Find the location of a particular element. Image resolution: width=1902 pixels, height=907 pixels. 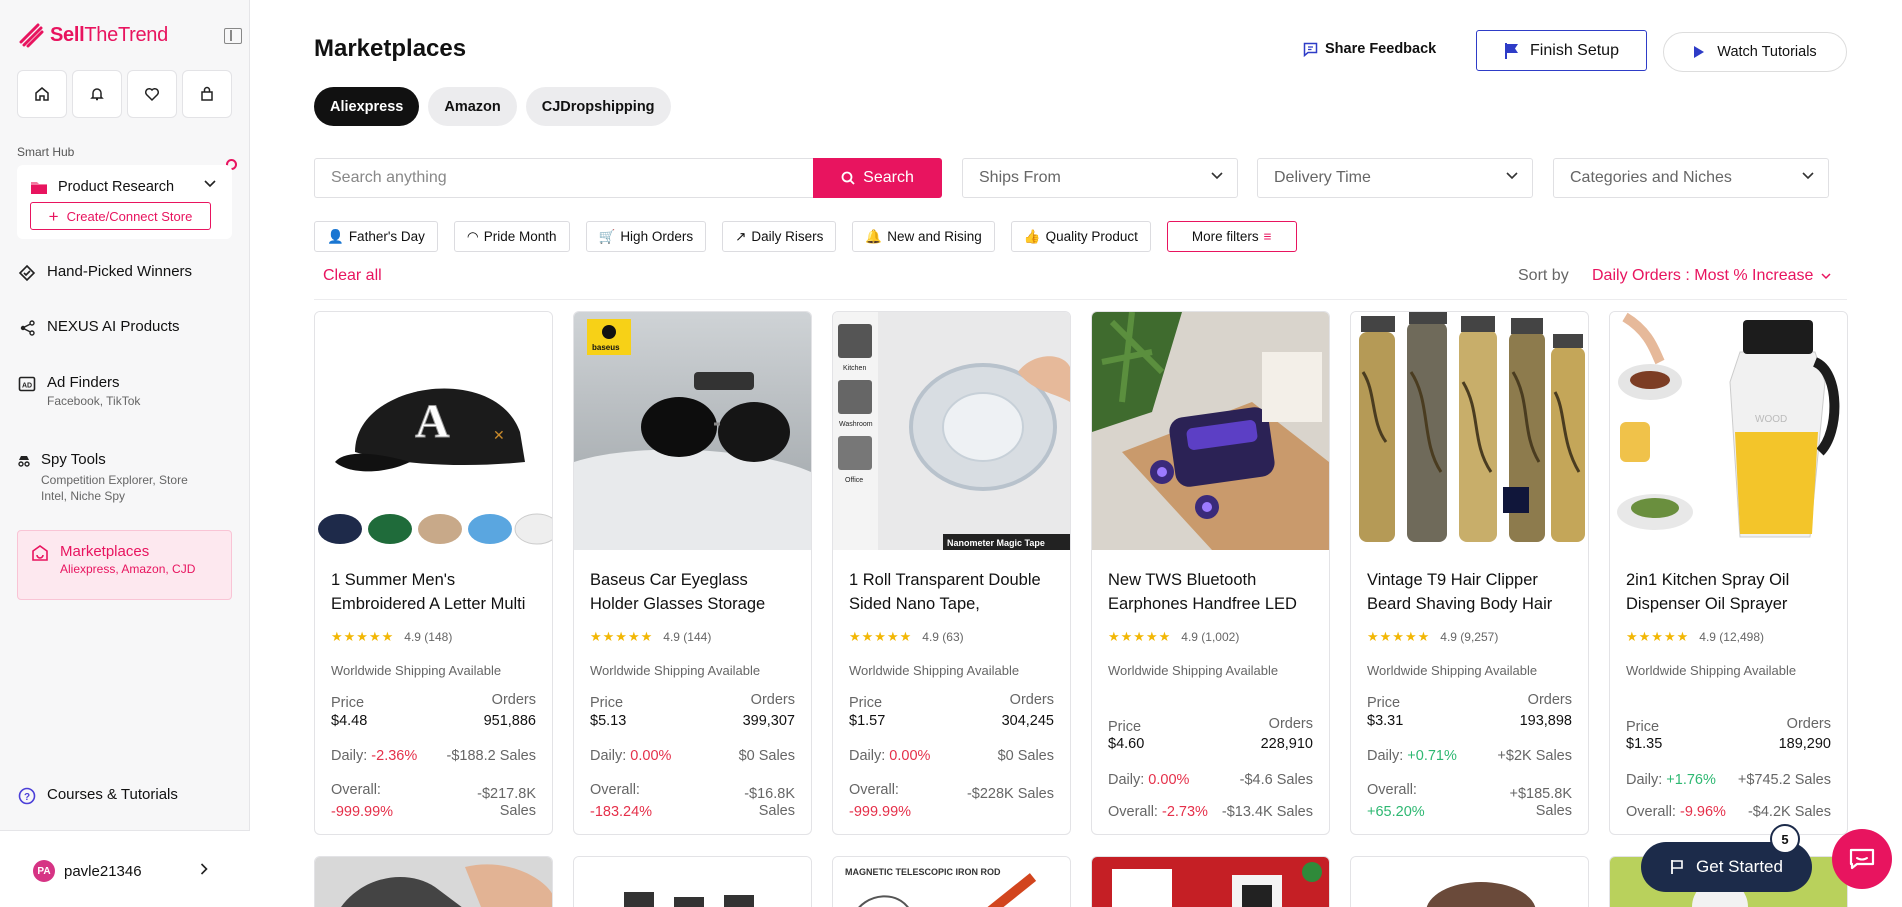

search-input is located at coordinates (563, 178).